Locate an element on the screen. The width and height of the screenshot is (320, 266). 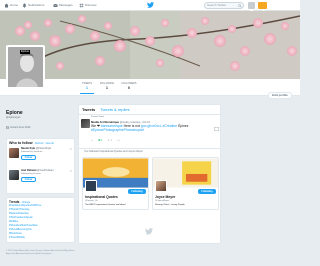
retweet-icon: ⇄ 1 is located at coordinates (100, 140).